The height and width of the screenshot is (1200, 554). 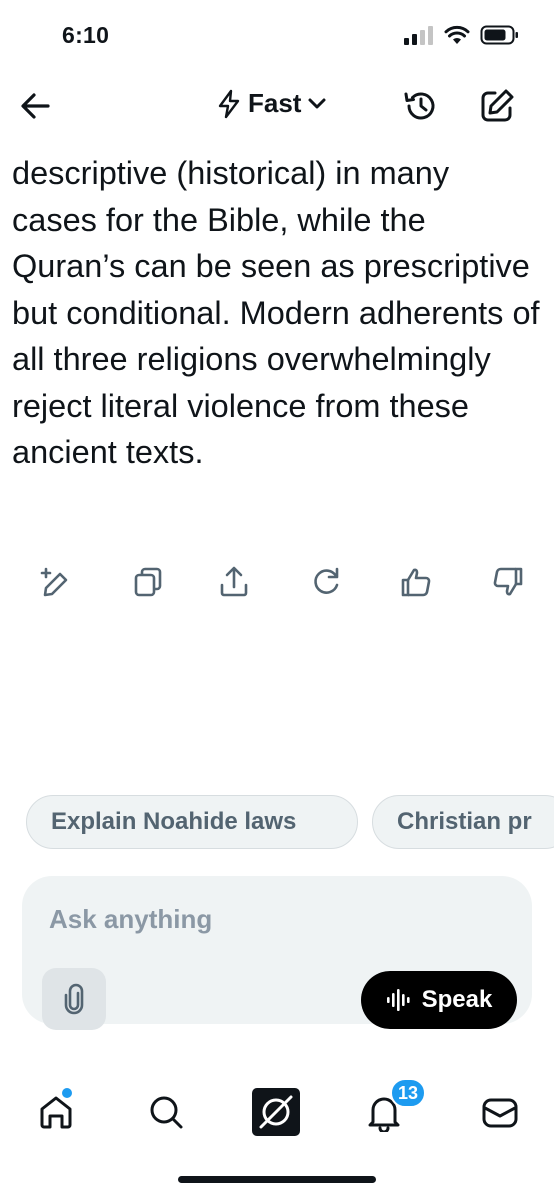 What do you see at coordinates (67, 1093) in the screenshot?
I see `home-notification-dot` at bounding box center [67, 1093].